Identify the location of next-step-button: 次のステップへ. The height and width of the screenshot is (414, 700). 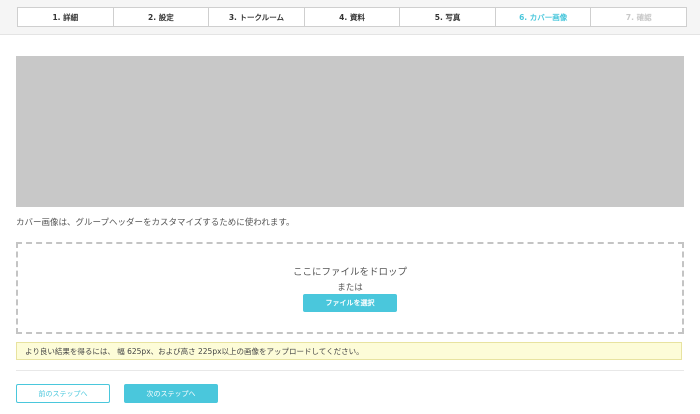
(171, 393).